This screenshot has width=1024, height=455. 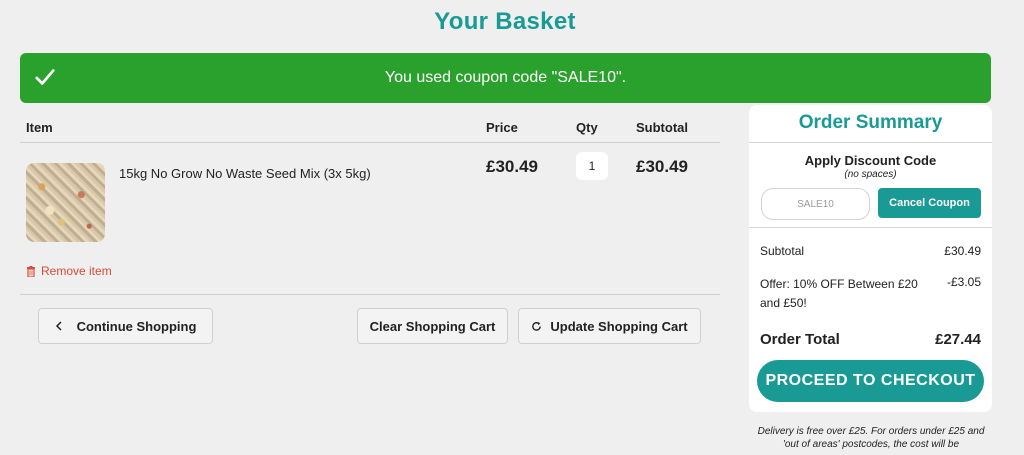 I want to click on offer-label: Offer: 10% OFF Between £20 and £50!, so click(x=839, y=293).